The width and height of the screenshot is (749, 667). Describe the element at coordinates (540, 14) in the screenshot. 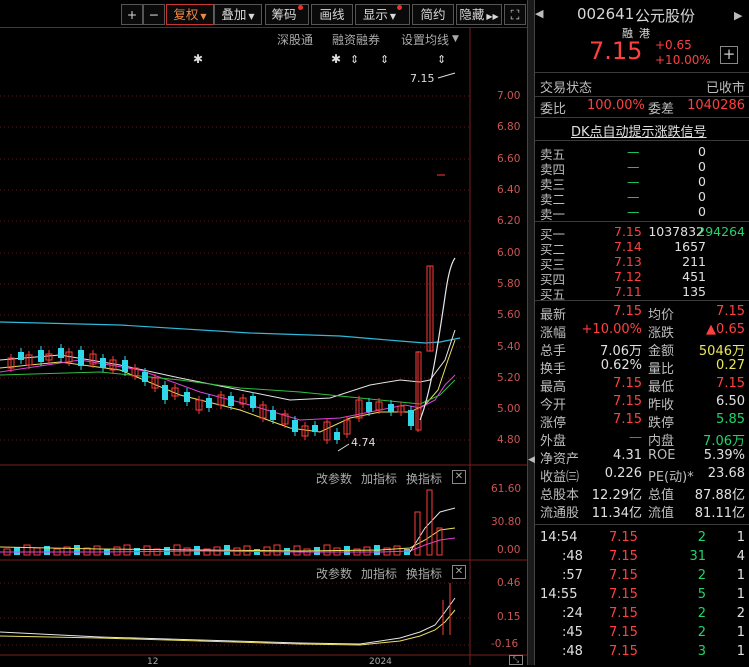

I see `prev-stock-icon: ◀` at that location.